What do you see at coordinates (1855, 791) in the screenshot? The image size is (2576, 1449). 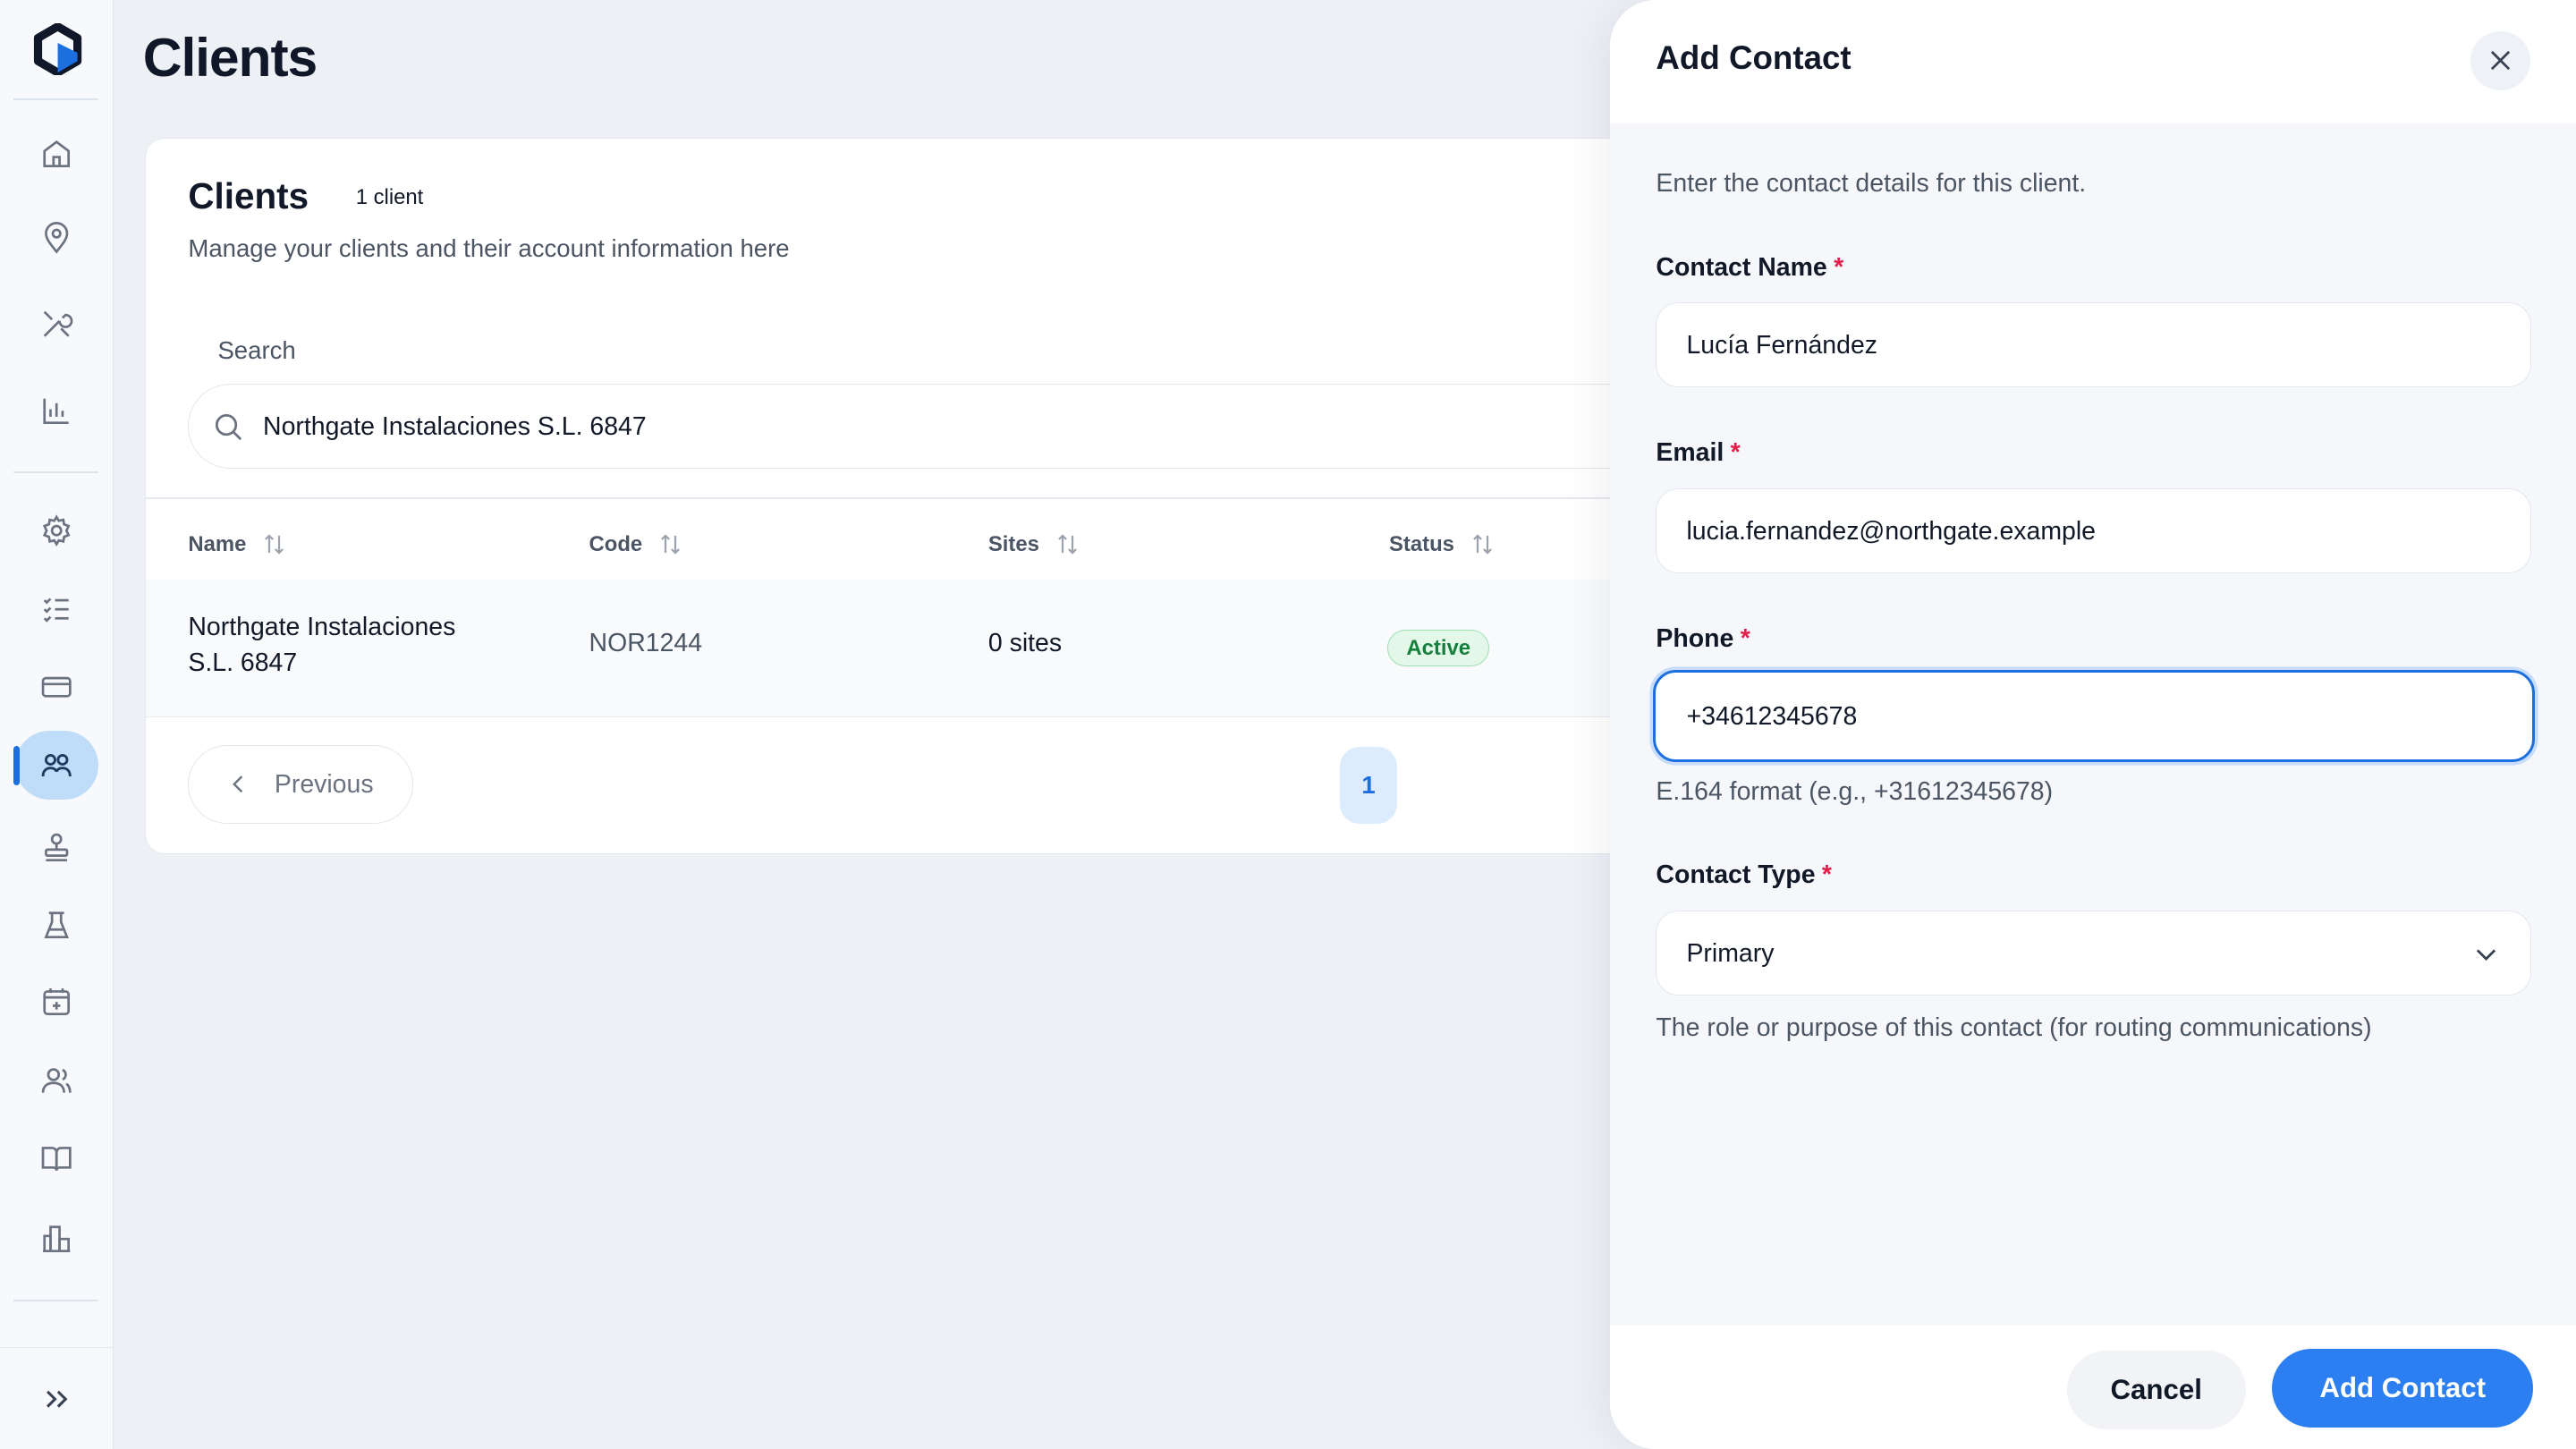 I see `phone-hint: E.164 format (e.g., +31612345678)` at bounding box center [1855, 791].